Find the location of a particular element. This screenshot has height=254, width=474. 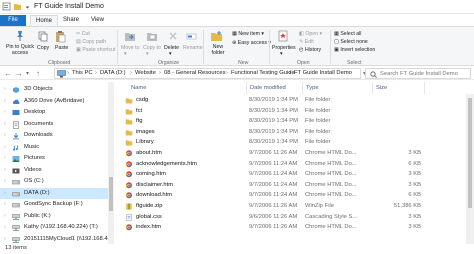

new-folder-quick-icon is located at coordinates (17, 6).